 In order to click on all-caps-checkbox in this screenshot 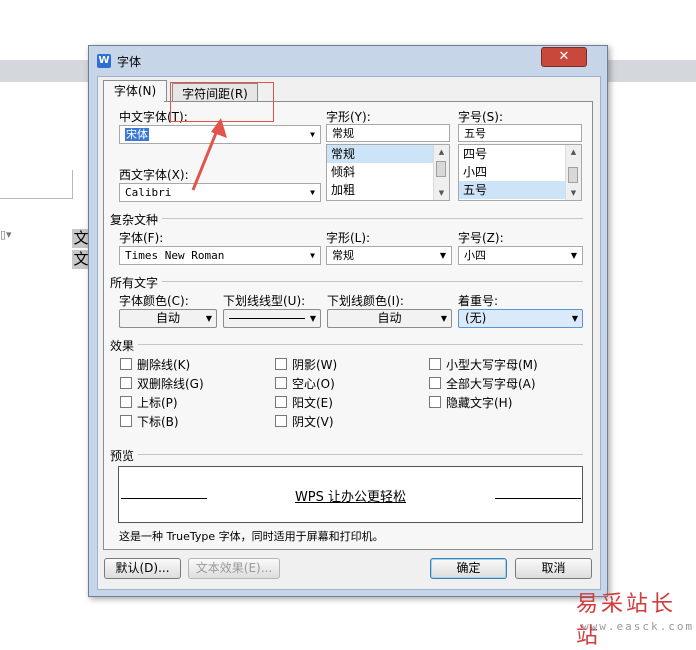, I will do `click(435, 383)`.